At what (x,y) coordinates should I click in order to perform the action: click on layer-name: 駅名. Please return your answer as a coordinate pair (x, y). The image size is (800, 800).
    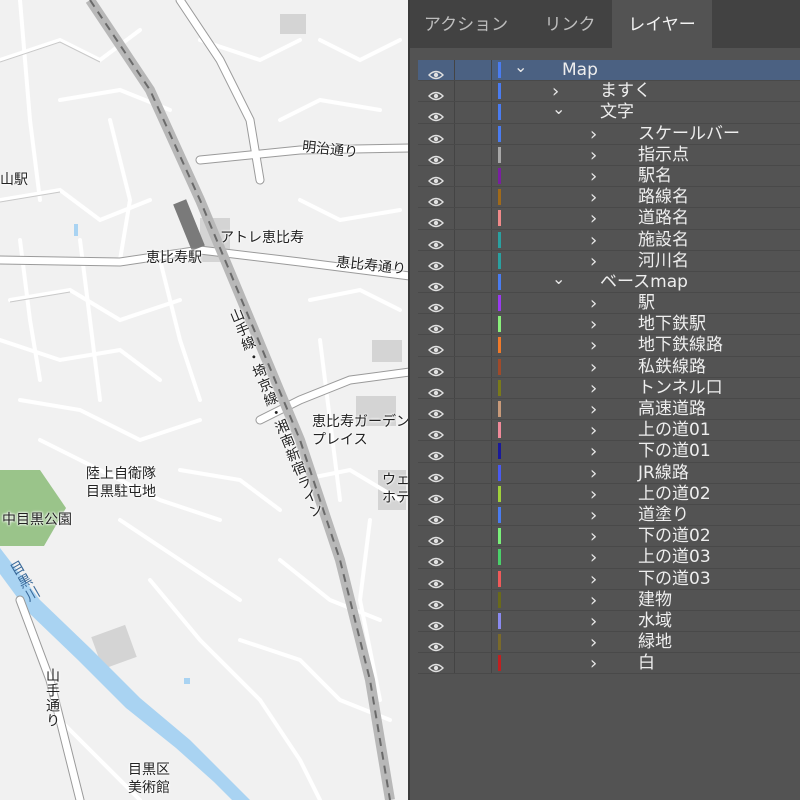
    Looking at the image, I should click on (655, 176).